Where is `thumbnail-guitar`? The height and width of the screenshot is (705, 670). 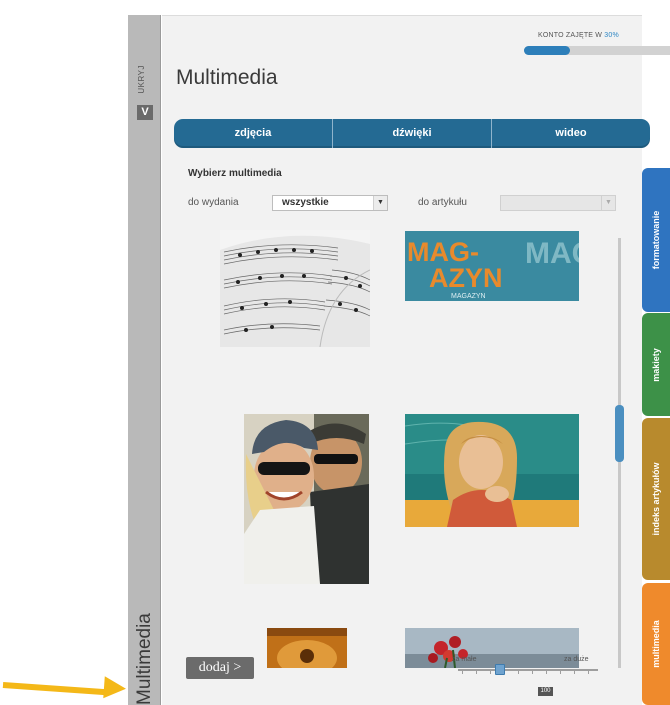
thumbnail-guitar is located at coordinates (307, 648).